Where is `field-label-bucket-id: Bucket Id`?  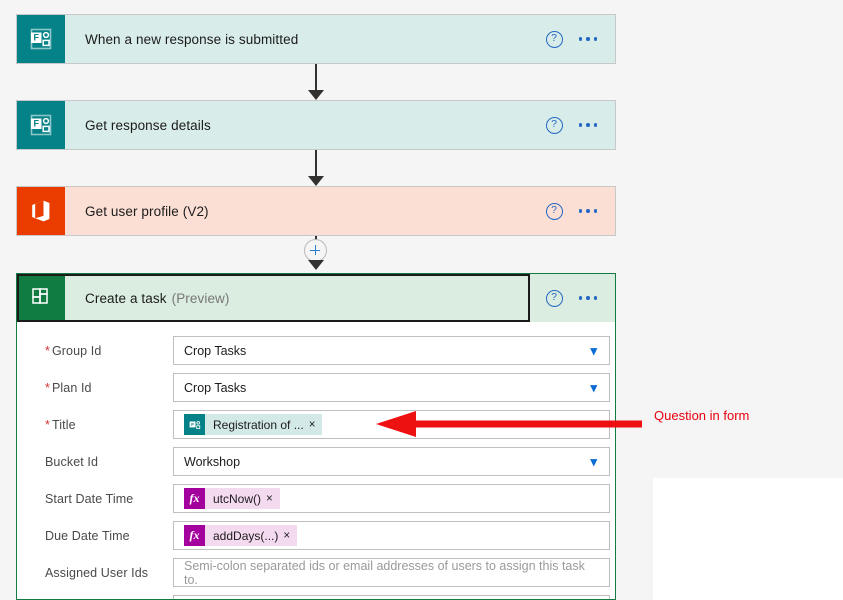 field-label-bucket-id: Bucket Id is located at coordinates (109, 462).